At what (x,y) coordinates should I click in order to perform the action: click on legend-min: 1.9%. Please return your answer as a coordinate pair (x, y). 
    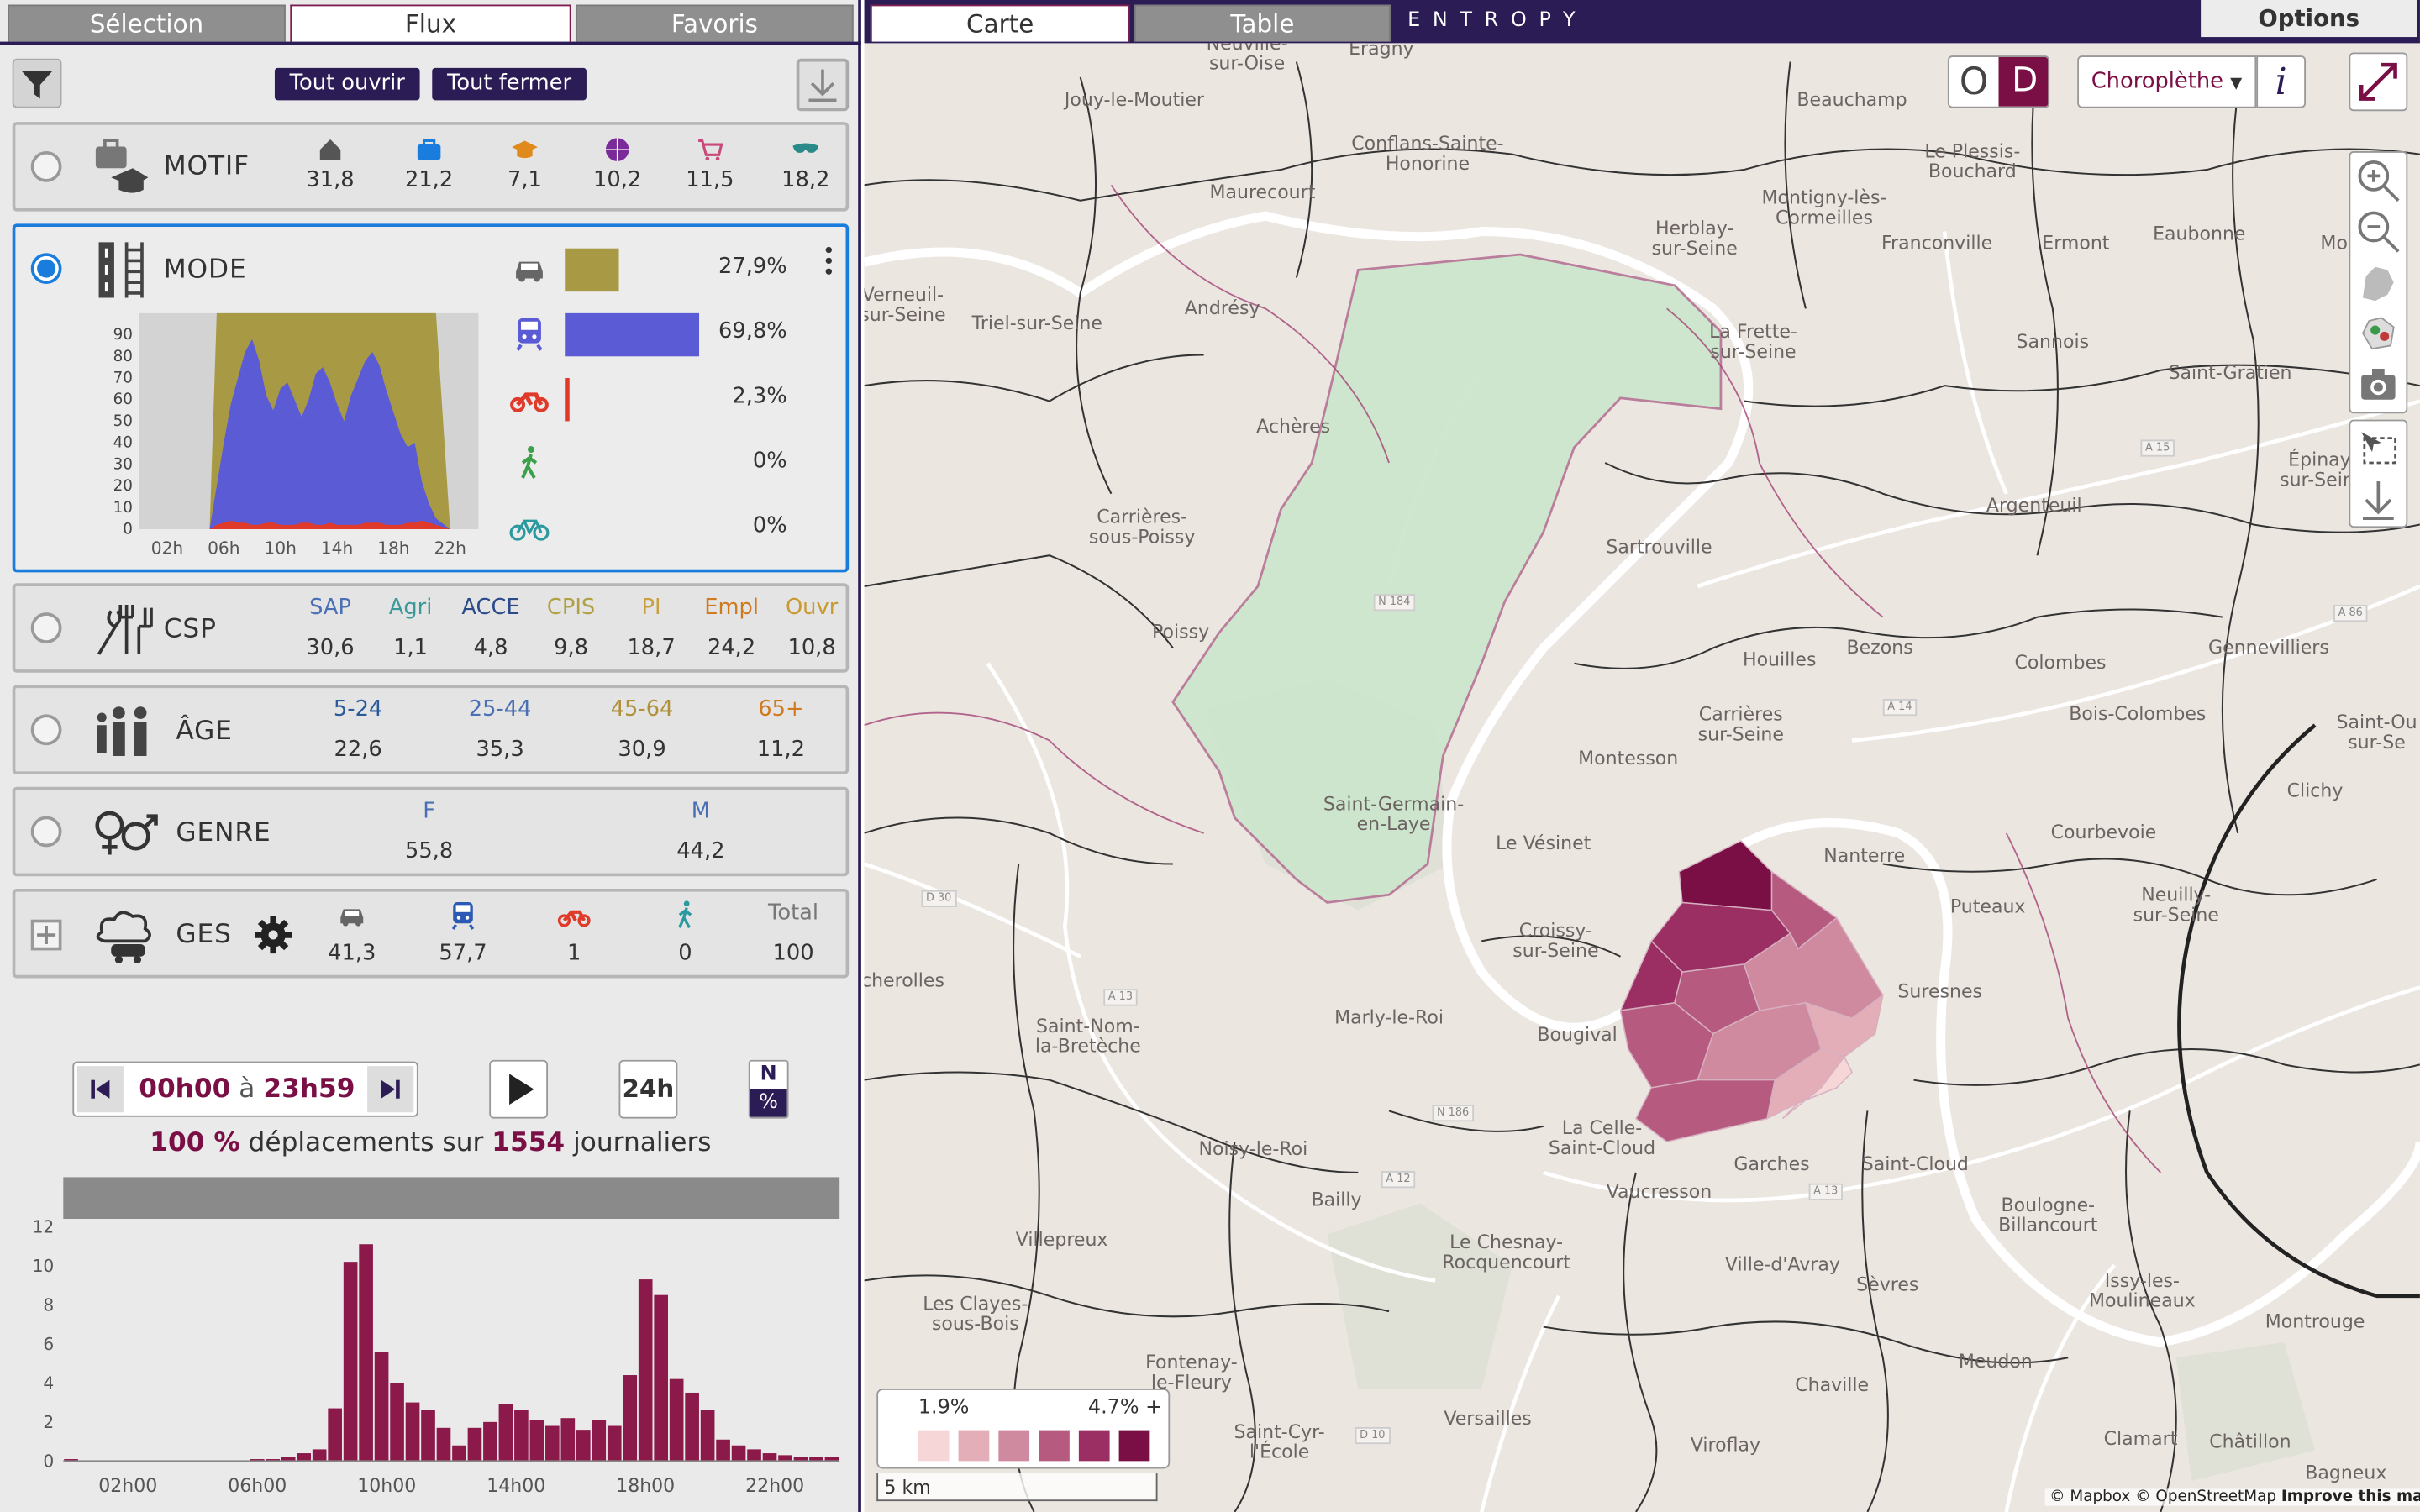
    Looking at the image, I should click on (944, 1408).